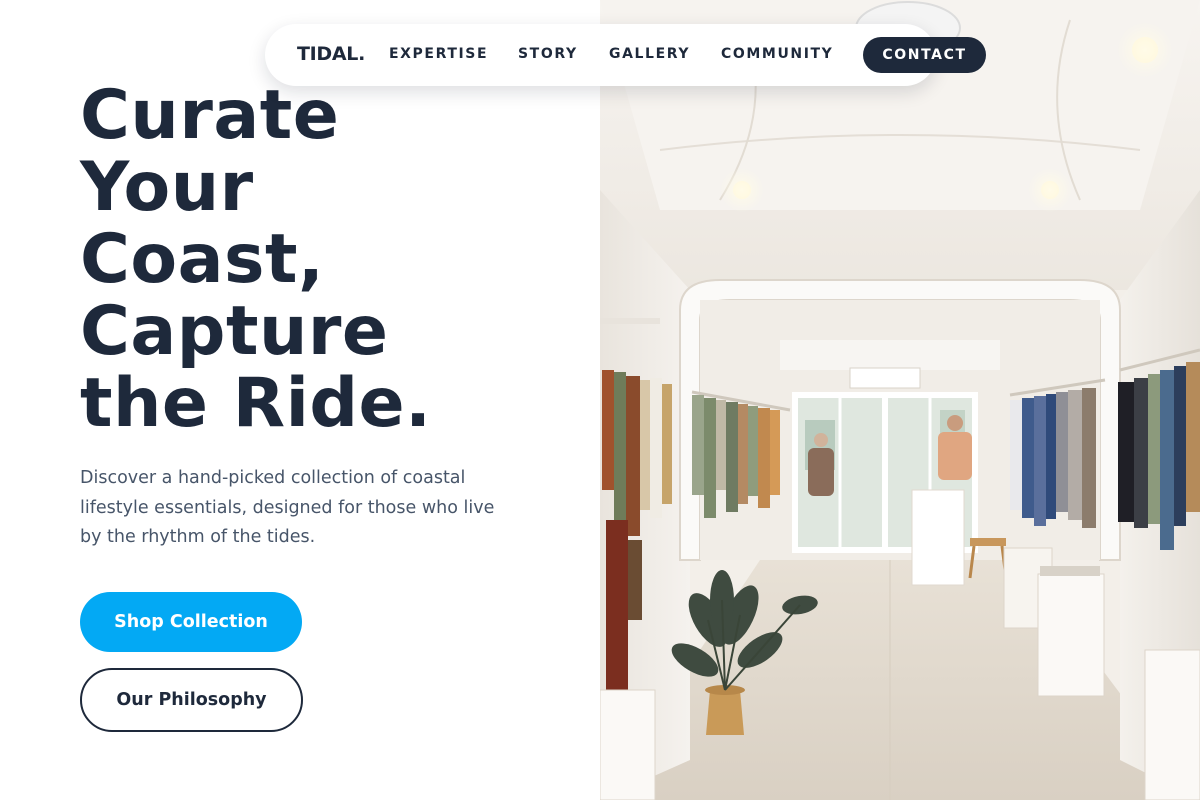 The width and height of the screenshot is (1200, 800). I want to click on headline-line: Coast,, so click(202, 259).